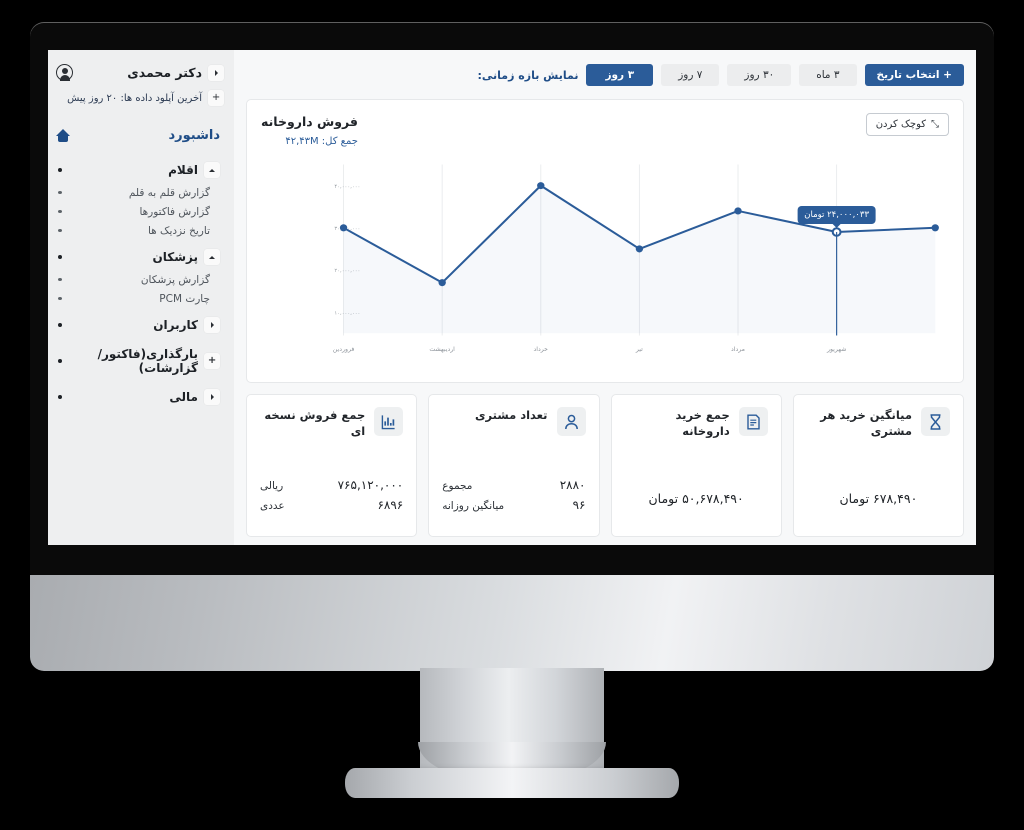 The image size is (1024, 830). Describe the element at coordinates (589, 349) in the screenshot. I see `chart-x-tick-labels: فروردین اردیبهشت خرداد تیر مرداد شهریور` at that location.